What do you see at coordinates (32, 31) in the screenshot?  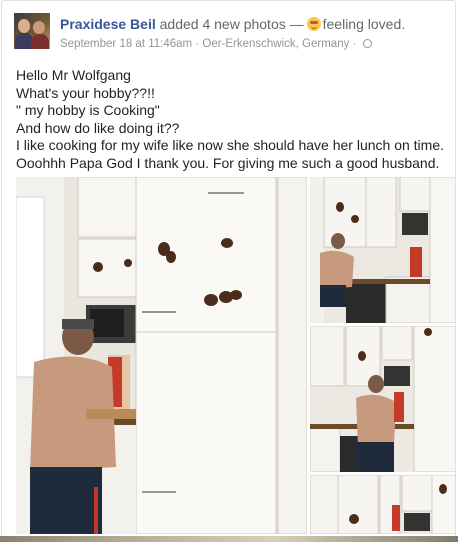 I see `author-avatar` at bounding box center [32, 31].